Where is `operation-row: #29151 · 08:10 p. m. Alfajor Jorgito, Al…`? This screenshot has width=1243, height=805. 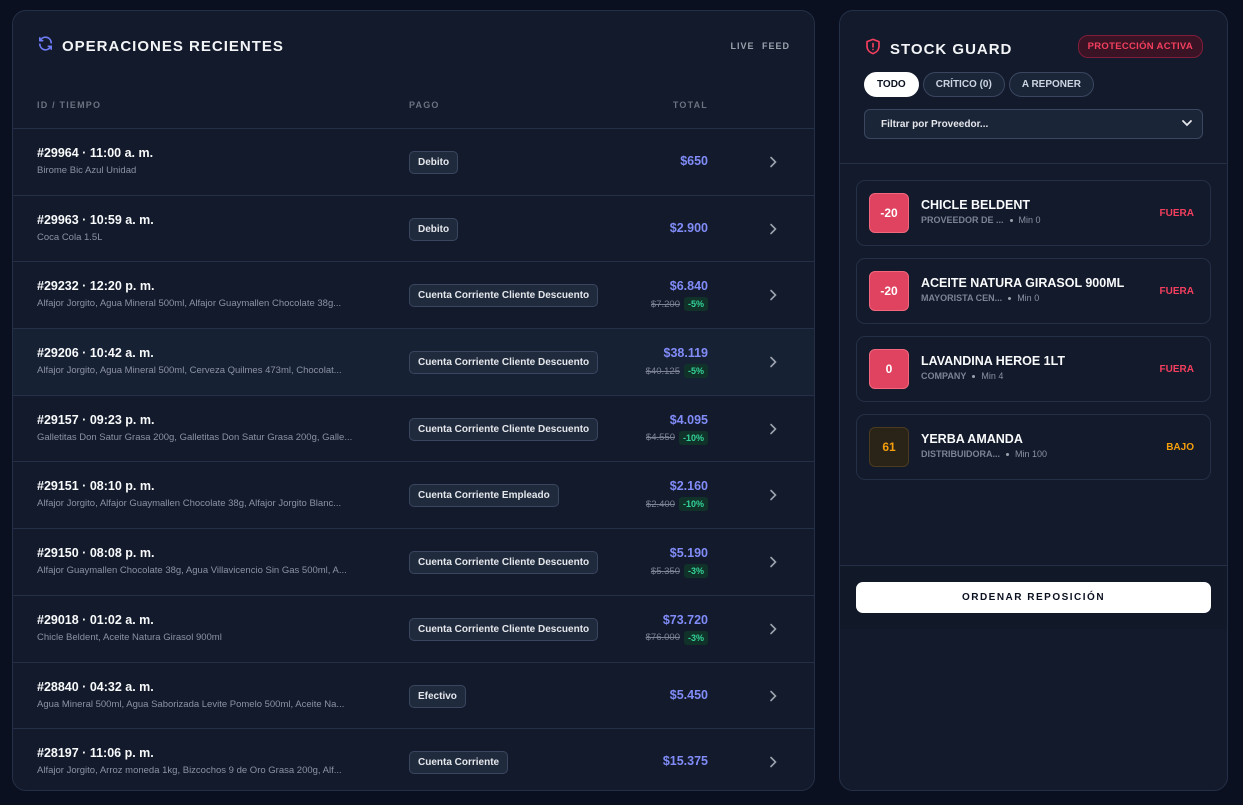
operation-row: #29151 · 08:10 p. m. Alfajor Jorgito, Al… is located at coordinates (413, 496).